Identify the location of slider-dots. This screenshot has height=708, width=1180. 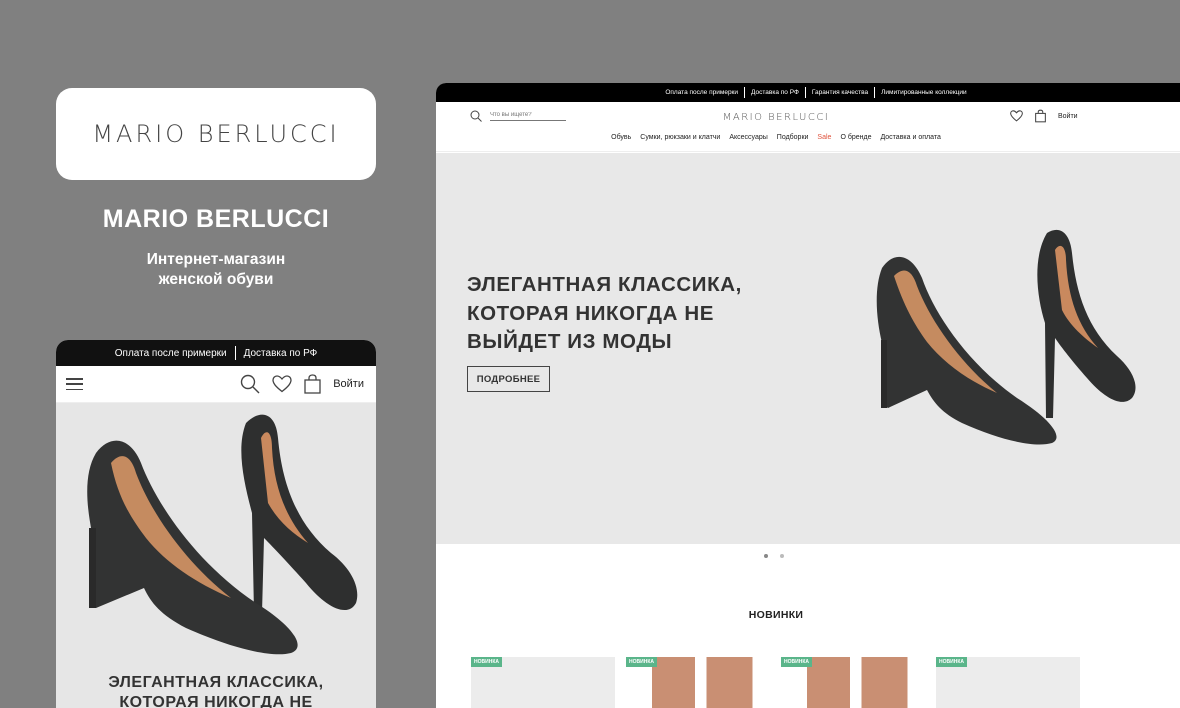
(774, 556).